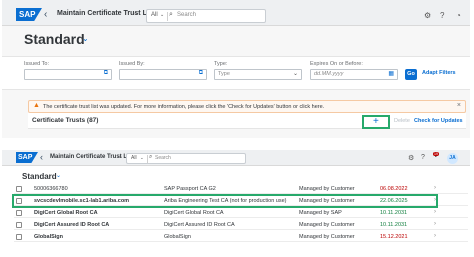 This screenshot has width=474, height=257. I want to click on notification-badge: 19, so click(436, 154).